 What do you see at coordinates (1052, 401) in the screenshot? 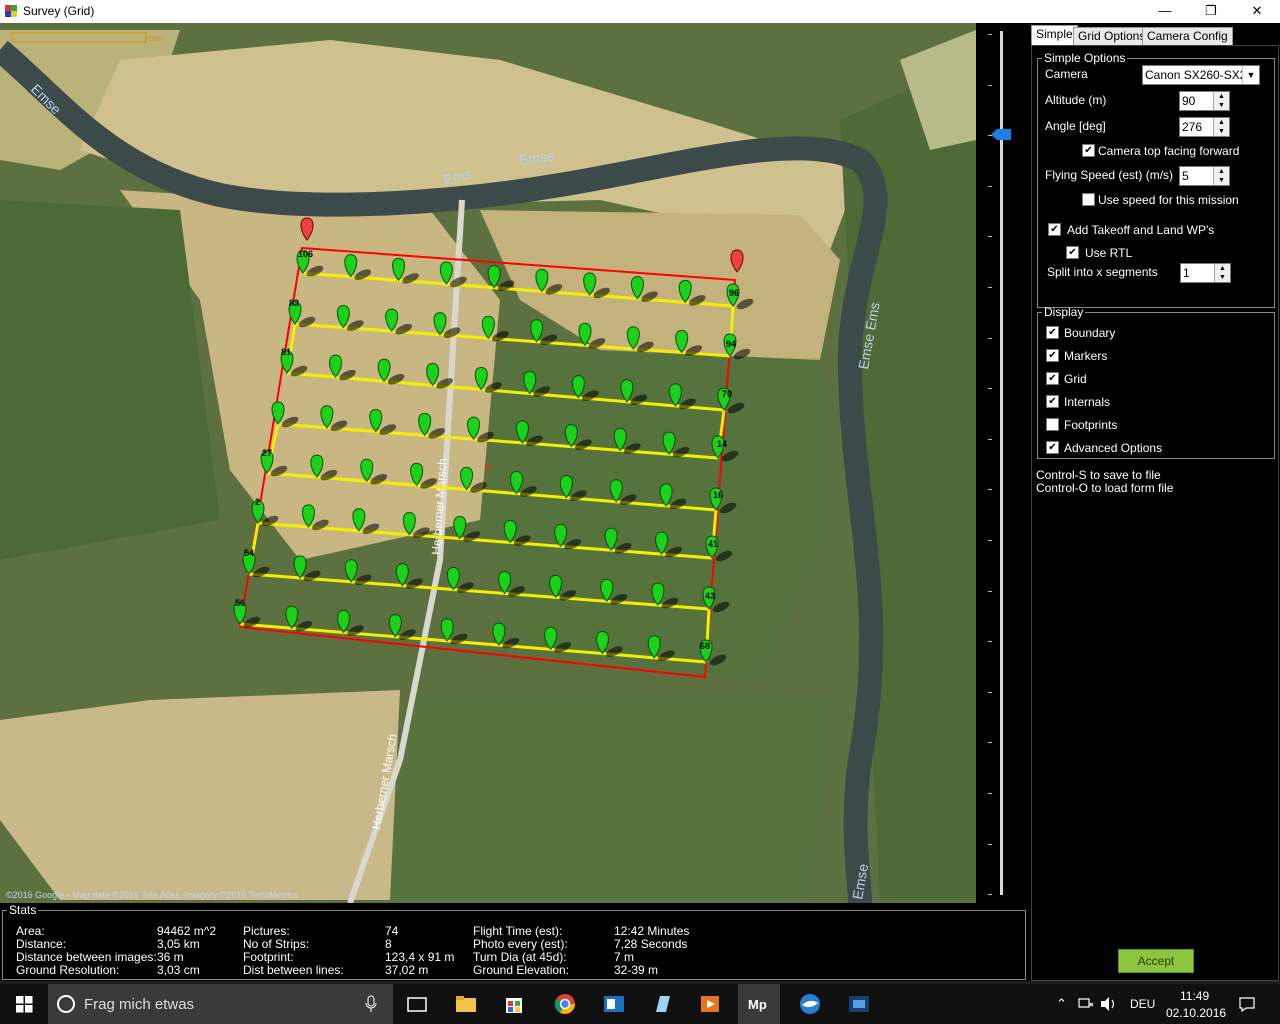
I see `internals-checkbox: ✔` at bounding box center [1052, 401].